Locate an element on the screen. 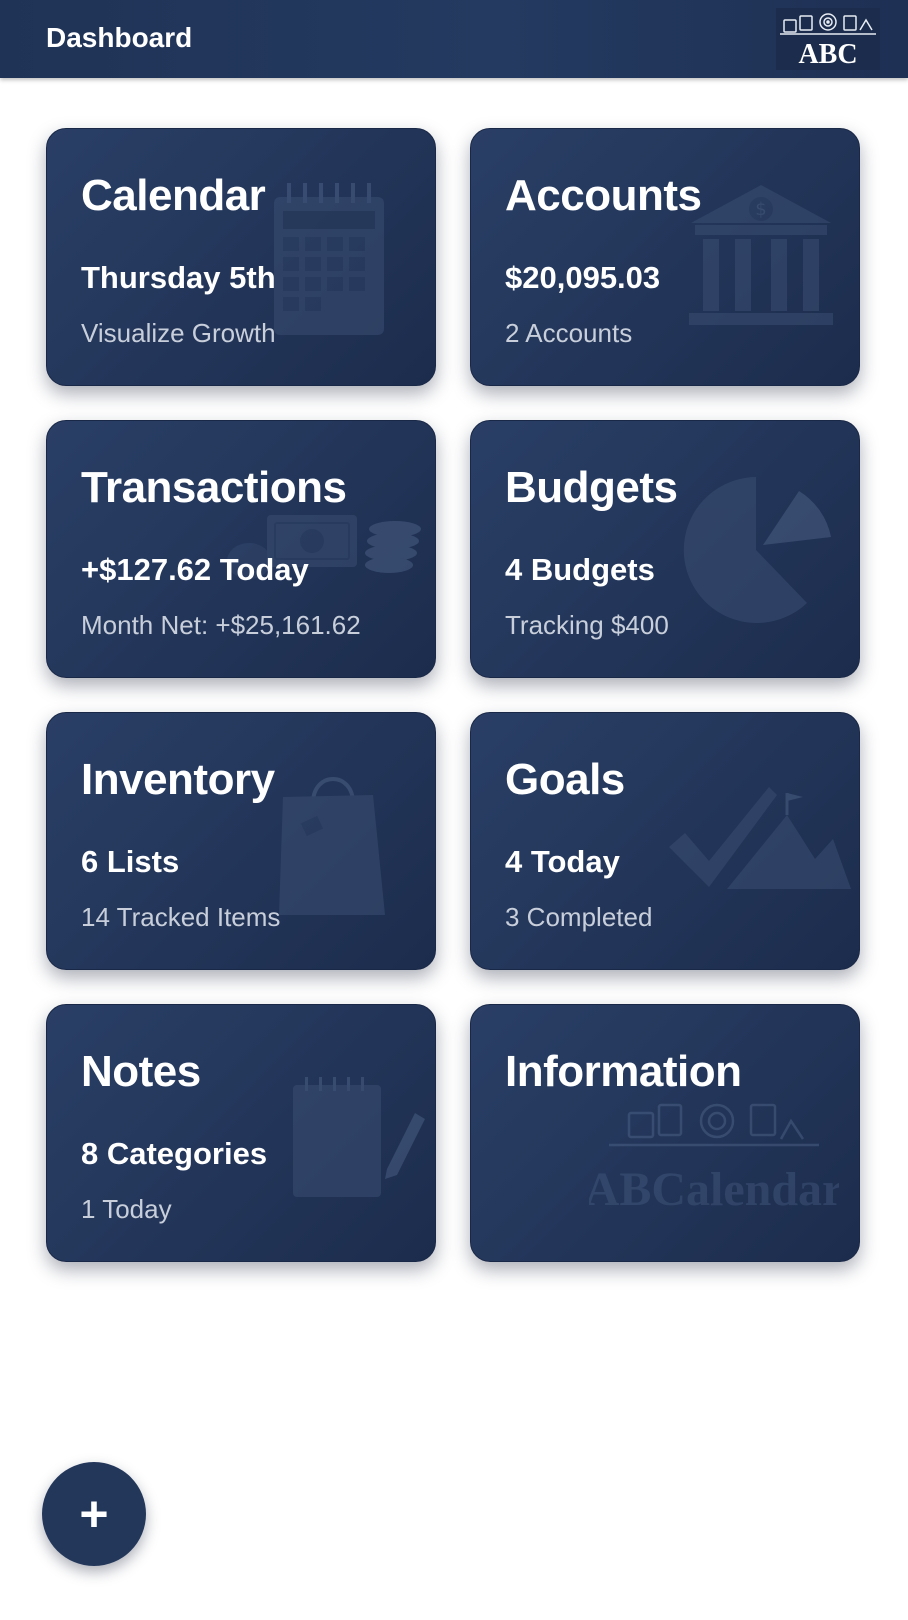 The image size is (908, 1620). card-title: Goals is located at coordinates (565, 779).